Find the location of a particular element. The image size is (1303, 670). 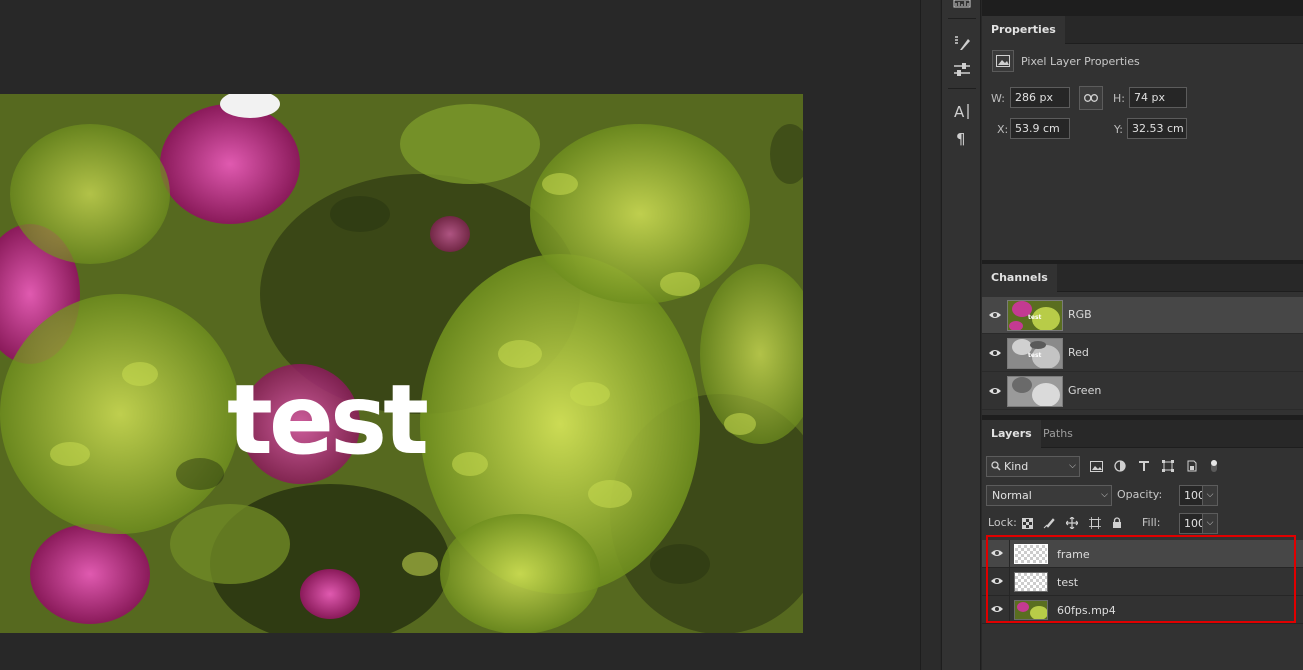

blend-row: Normal ⌵ Opacity: 100% ⌵ is located at coordinates (1142, 496).